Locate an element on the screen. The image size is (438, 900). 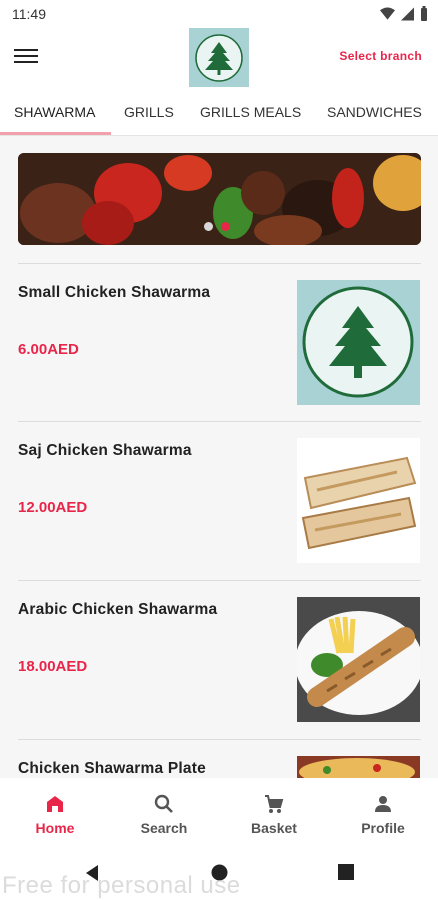
tab-sandwiches: SANDWICHES is located at coordinates (374, 113).